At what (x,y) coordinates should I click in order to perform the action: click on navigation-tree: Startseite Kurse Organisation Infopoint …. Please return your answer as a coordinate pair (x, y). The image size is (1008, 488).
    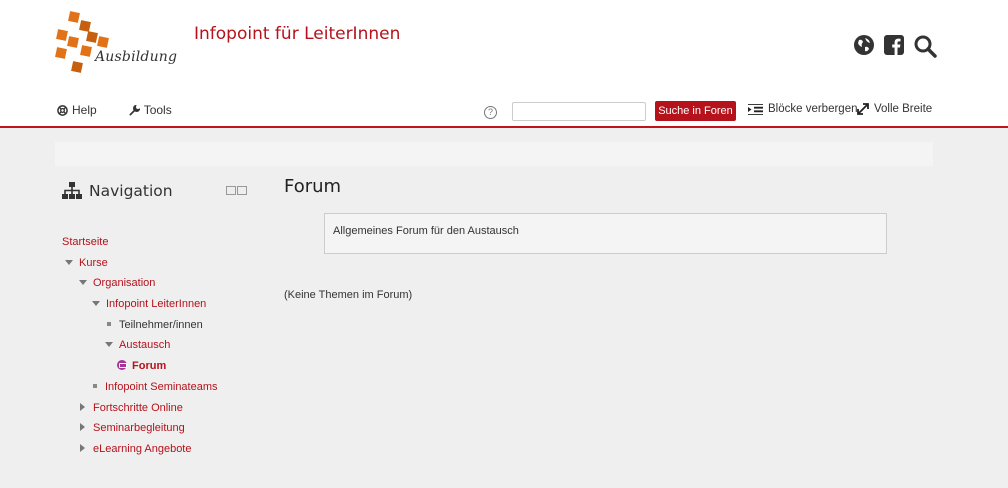
    Looking at the image, I should click on (140, 346).